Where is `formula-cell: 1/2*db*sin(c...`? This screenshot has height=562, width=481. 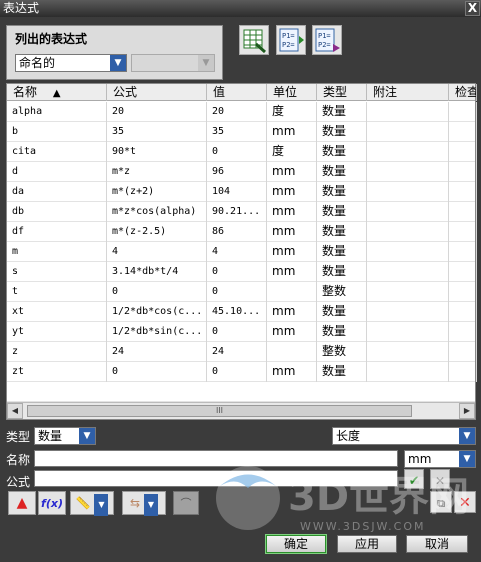 formula-cell: 1/2*db*sin(c... is located at coordinates (157, 332).